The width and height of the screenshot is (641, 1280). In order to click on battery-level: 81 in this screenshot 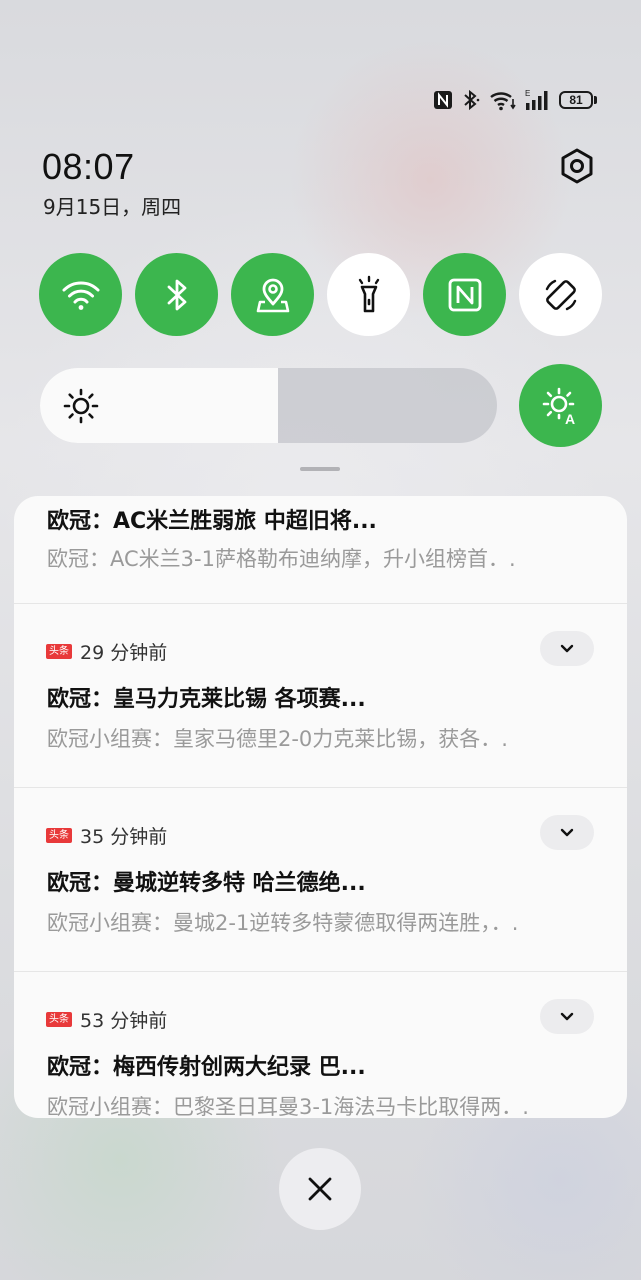, I will do `click(576, 100)`.